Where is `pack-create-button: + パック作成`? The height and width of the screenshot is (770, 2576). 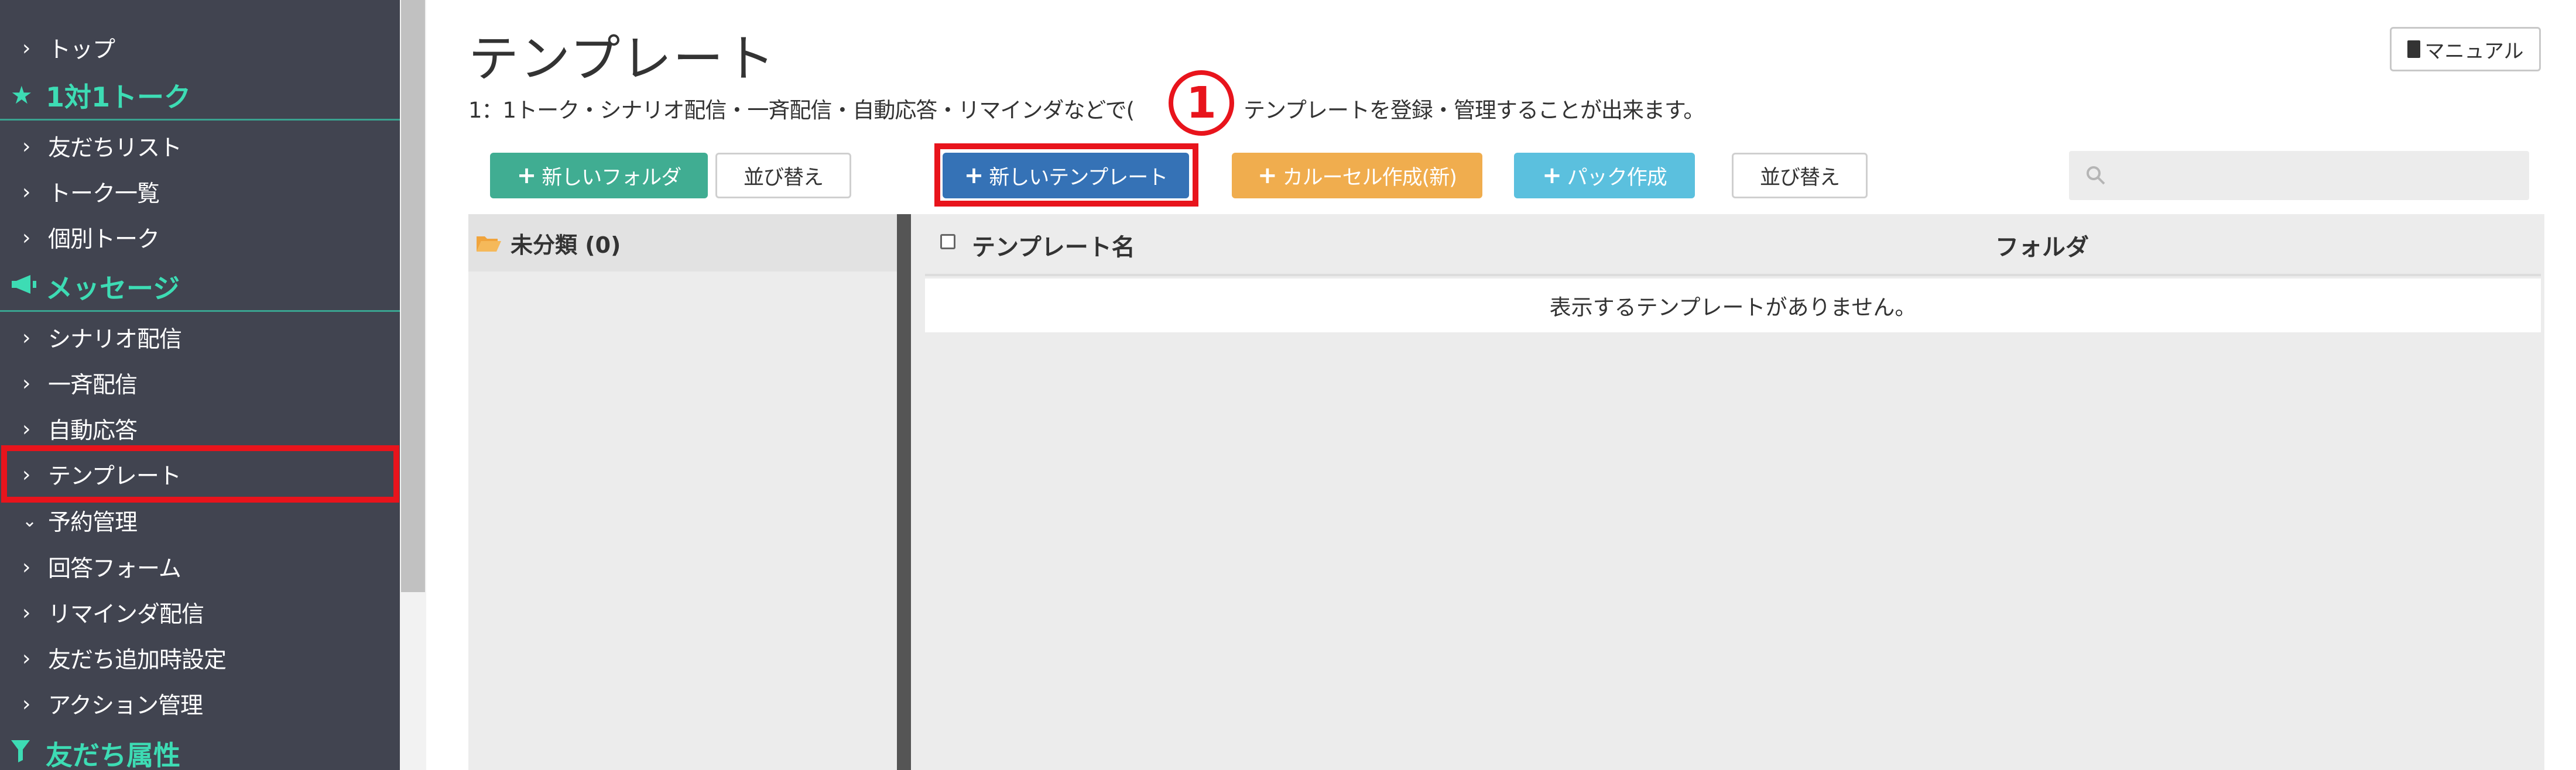 pack-create-button: + パック作成 is located at coordinates (1604, 175).